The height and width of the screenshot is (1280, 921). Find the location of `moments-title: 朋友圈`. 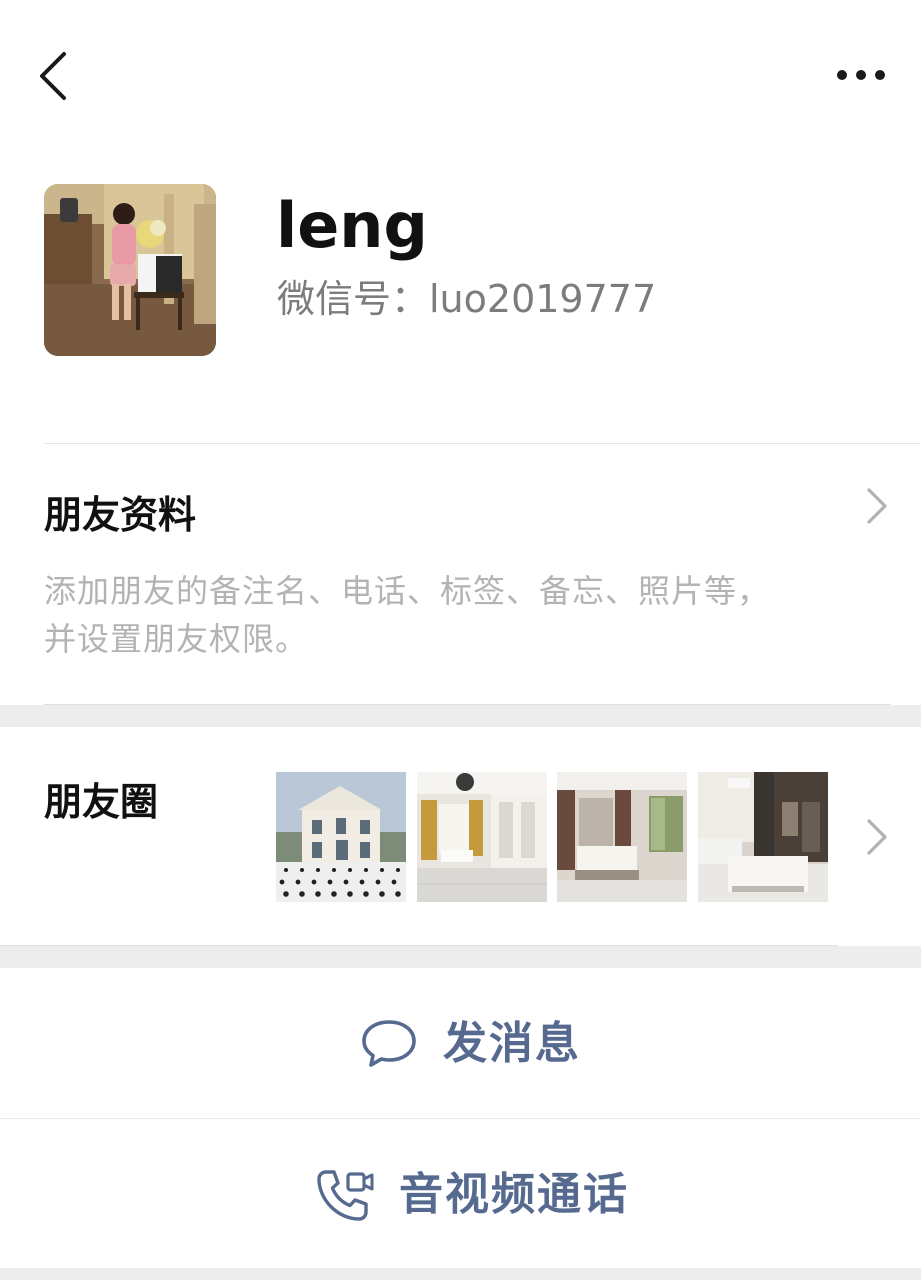

moments-title: 朋友圈 is located at coordinates (101, 802).